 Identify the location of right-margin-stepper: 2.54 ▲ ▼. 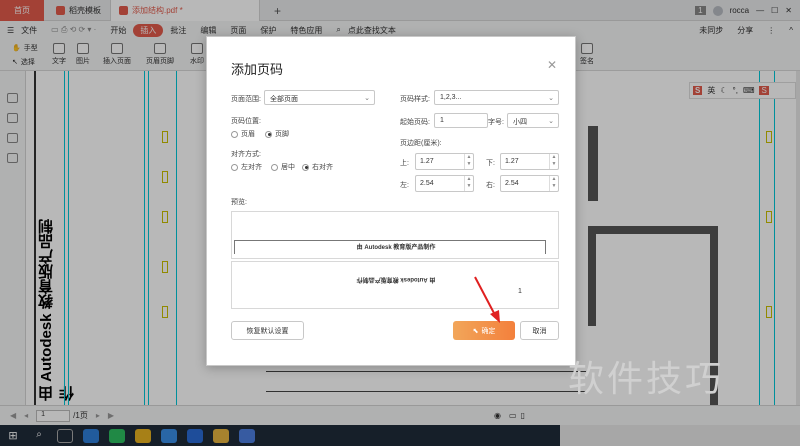
(529, 183).